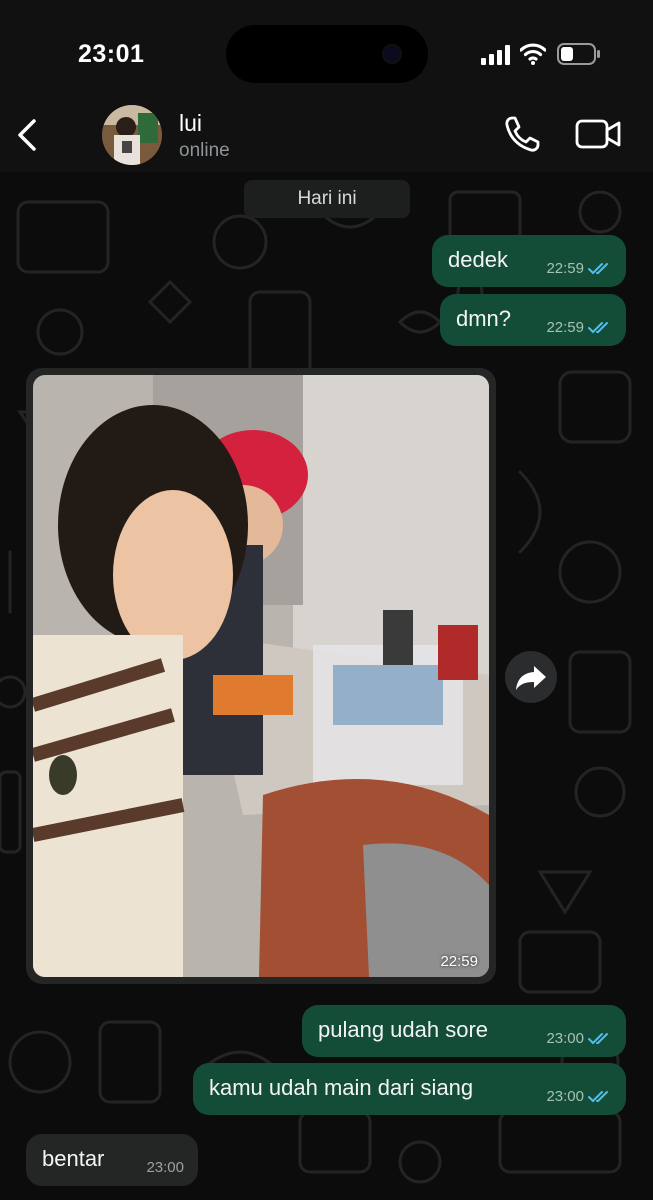 This screenshot has width=653, height=1200. Describe the element at coordinates (132, 135) in the screenshot. I see `contact-avatar` at that location.